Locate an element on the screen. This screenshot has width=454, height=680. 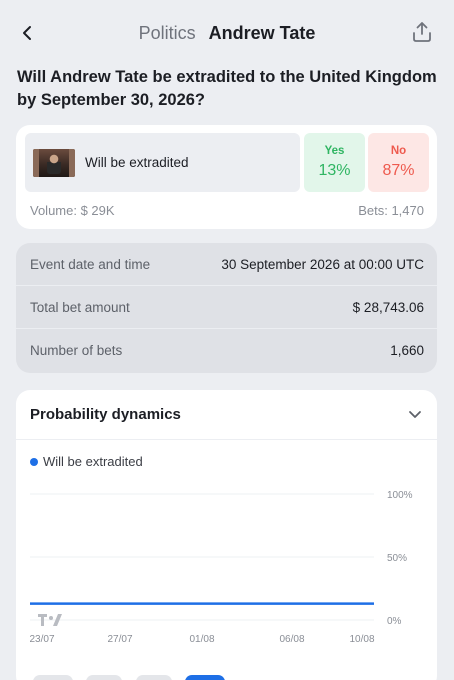
chevron-left-icon is located at coordinates (27, 33).